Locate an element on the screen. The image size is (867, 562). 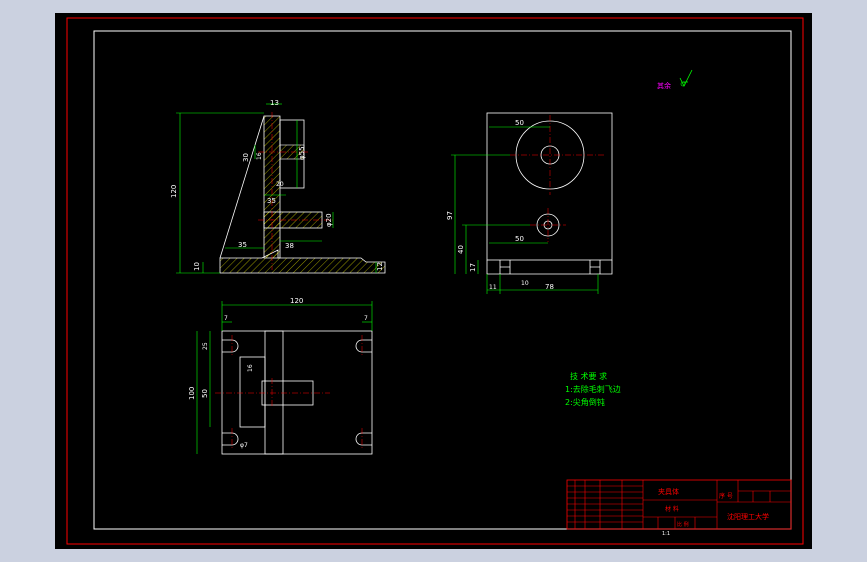
dim-10-side: 10 is located at coordinates (525, 283).